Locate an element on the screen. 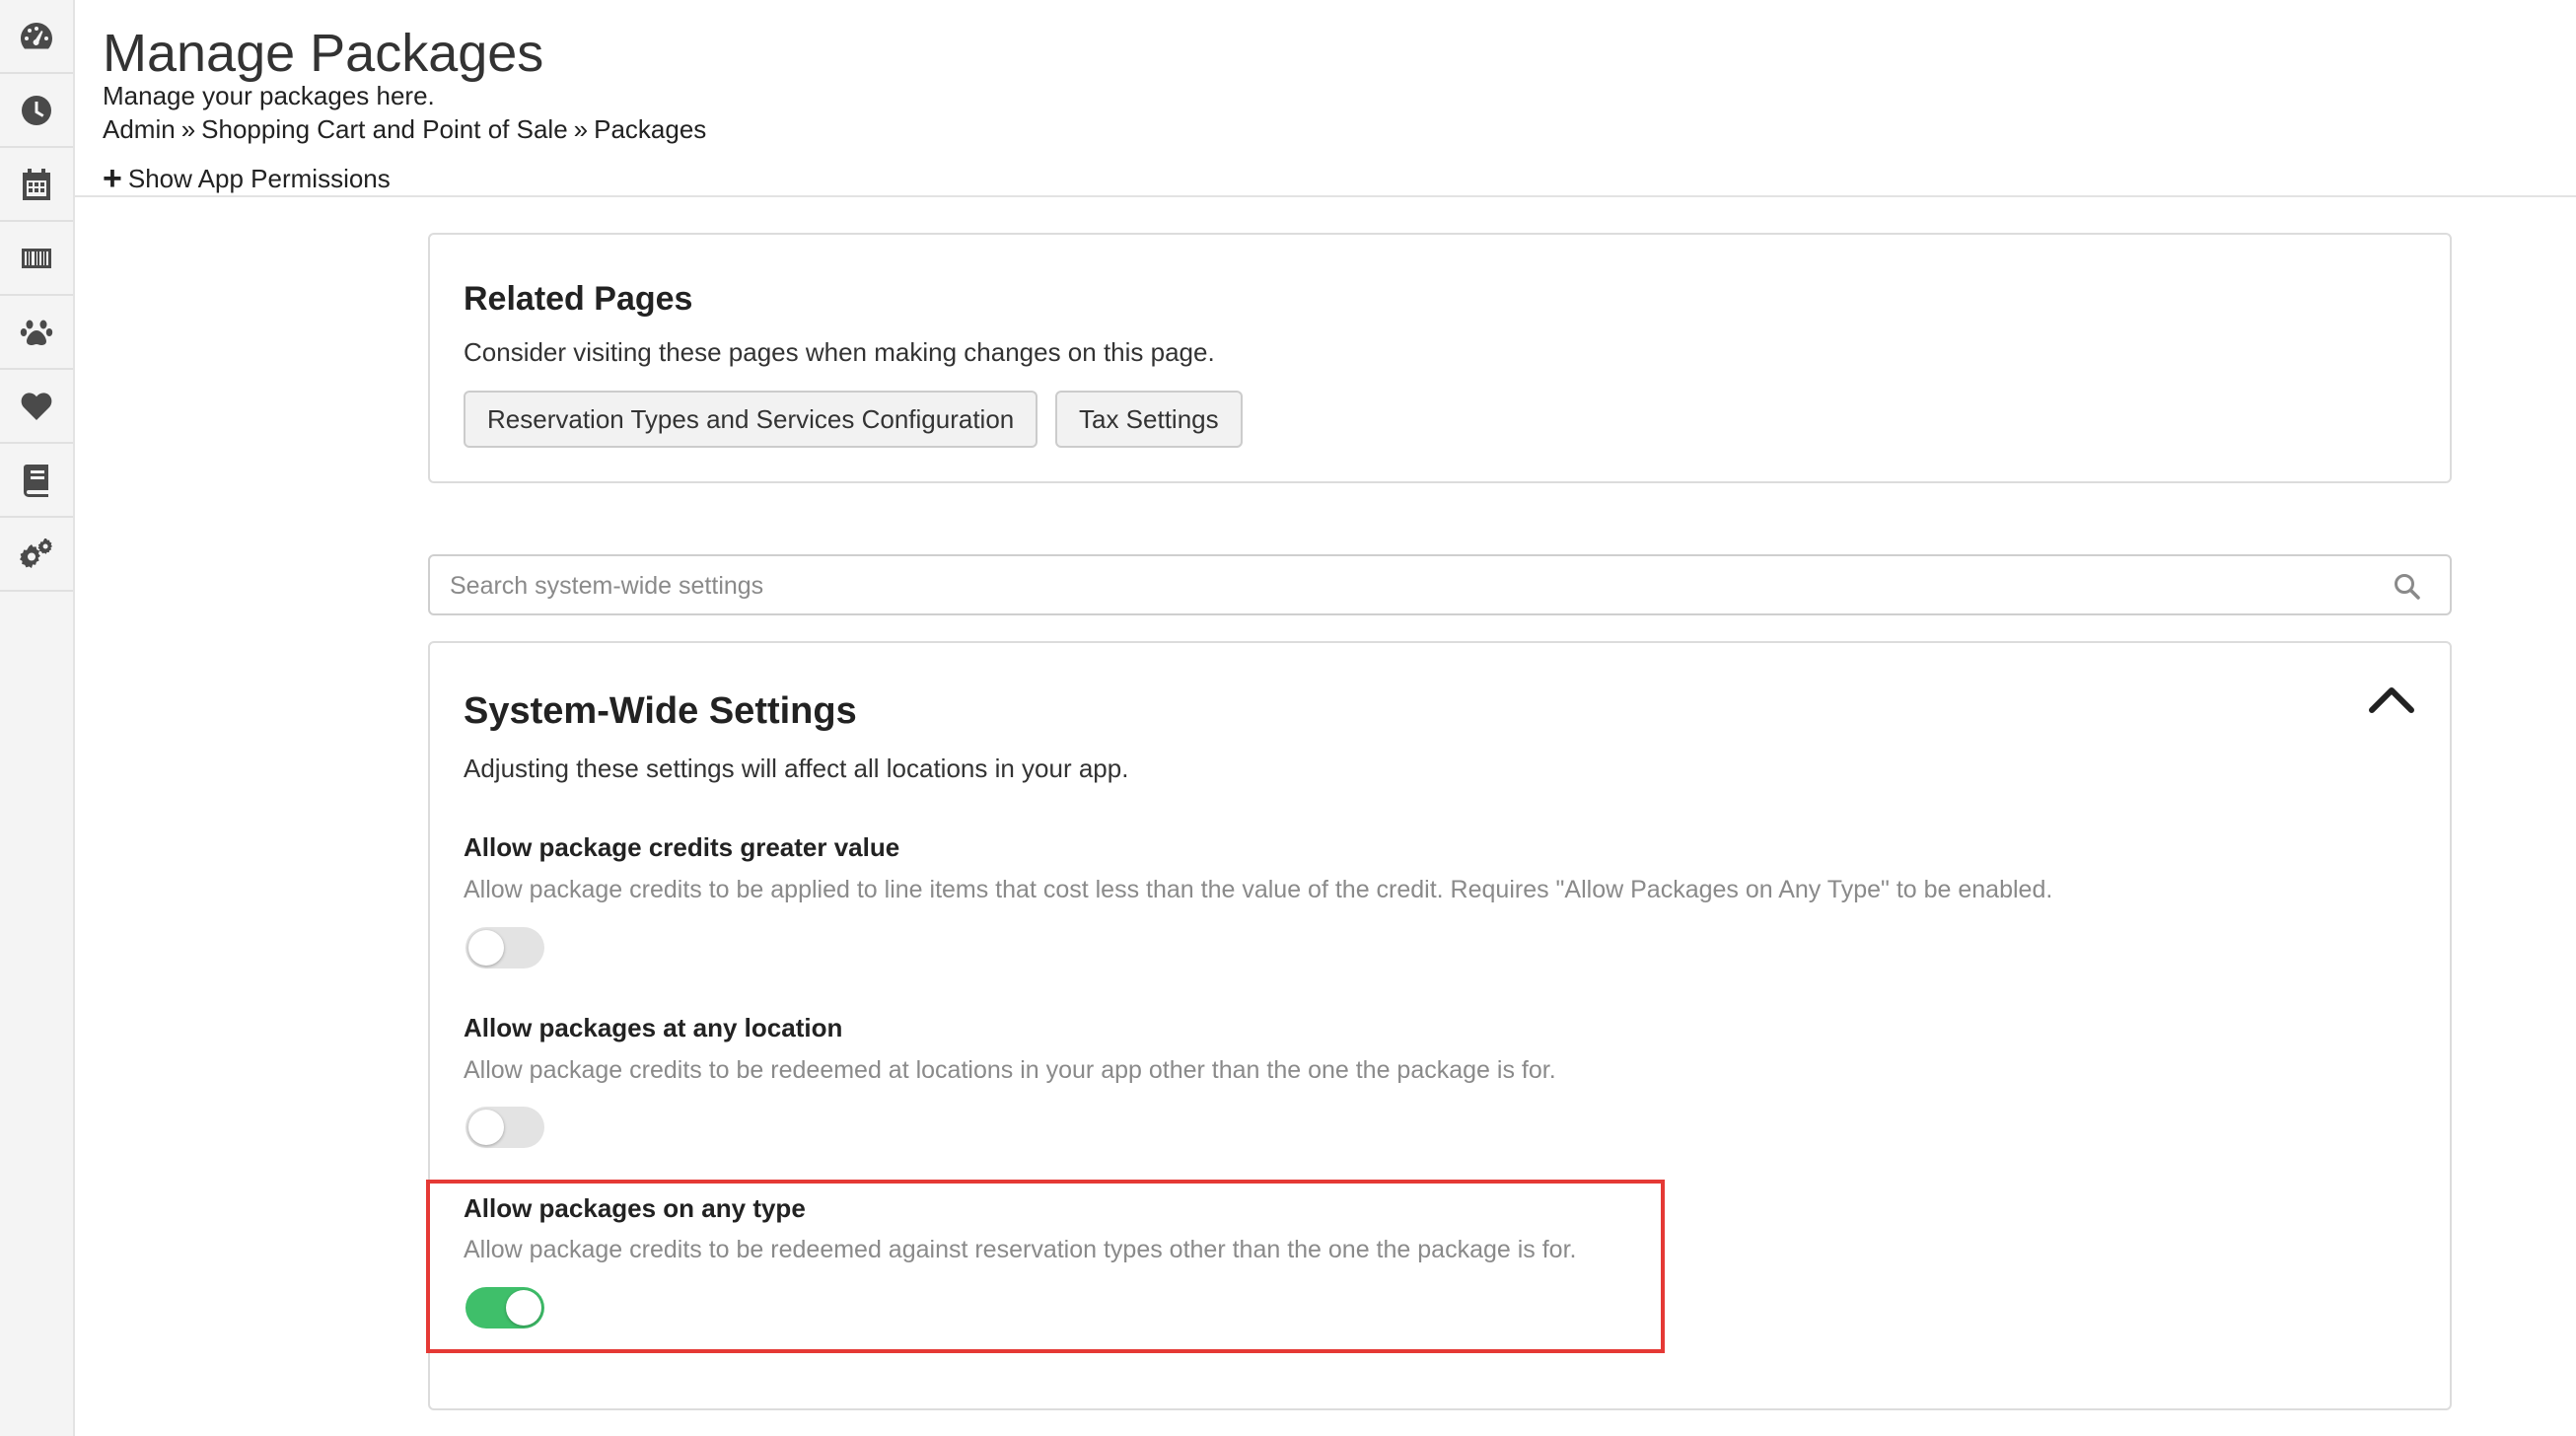  clock-icon is located at coordinates (36, 110).